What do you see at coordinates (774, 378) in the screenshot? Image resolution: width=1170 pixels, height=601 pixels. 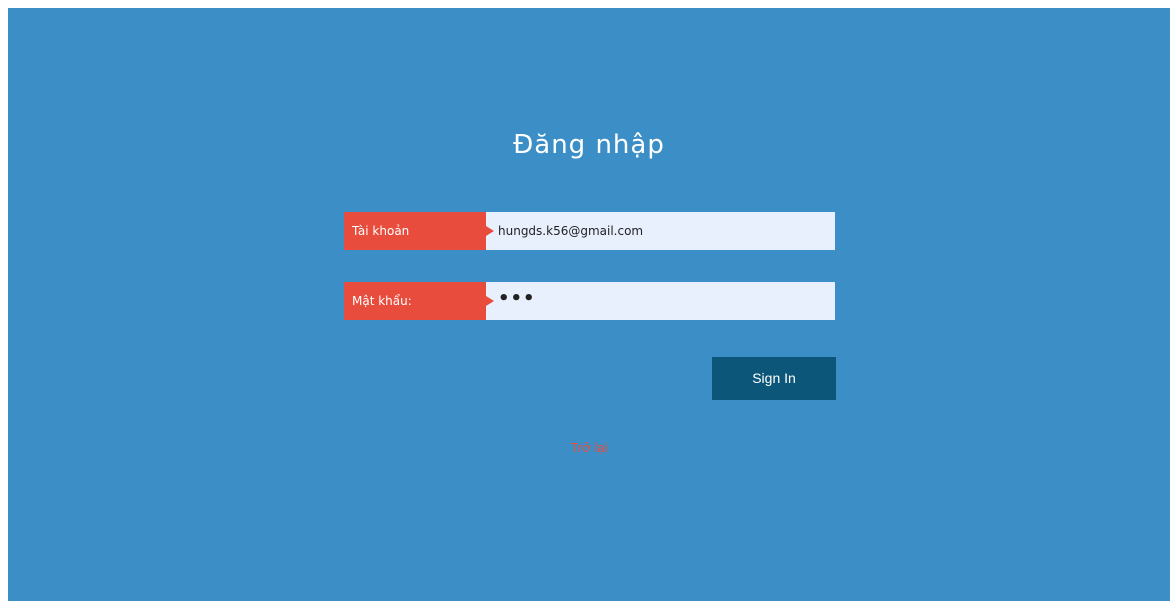 I see `sign-in-button: Sign In` at bounding box center [774, 378].